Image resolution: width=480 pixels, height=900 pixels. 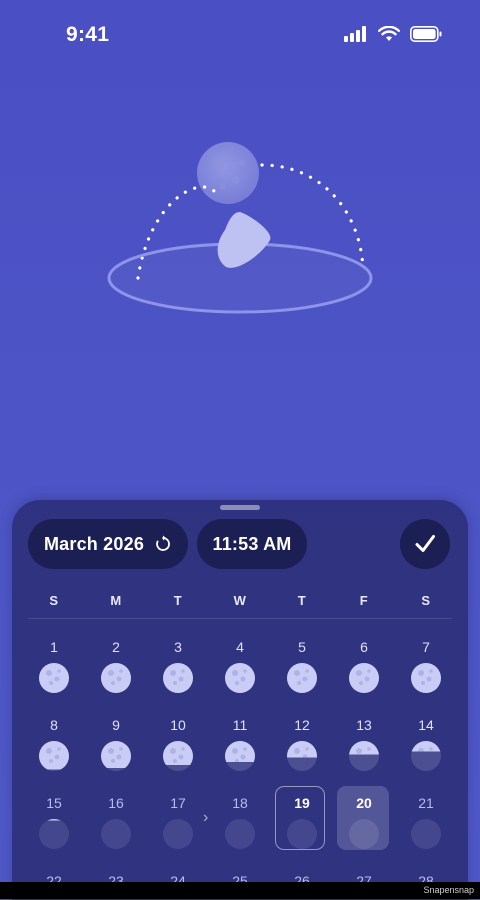 I want to click on day-number: 13, so click(x=364, y=725).